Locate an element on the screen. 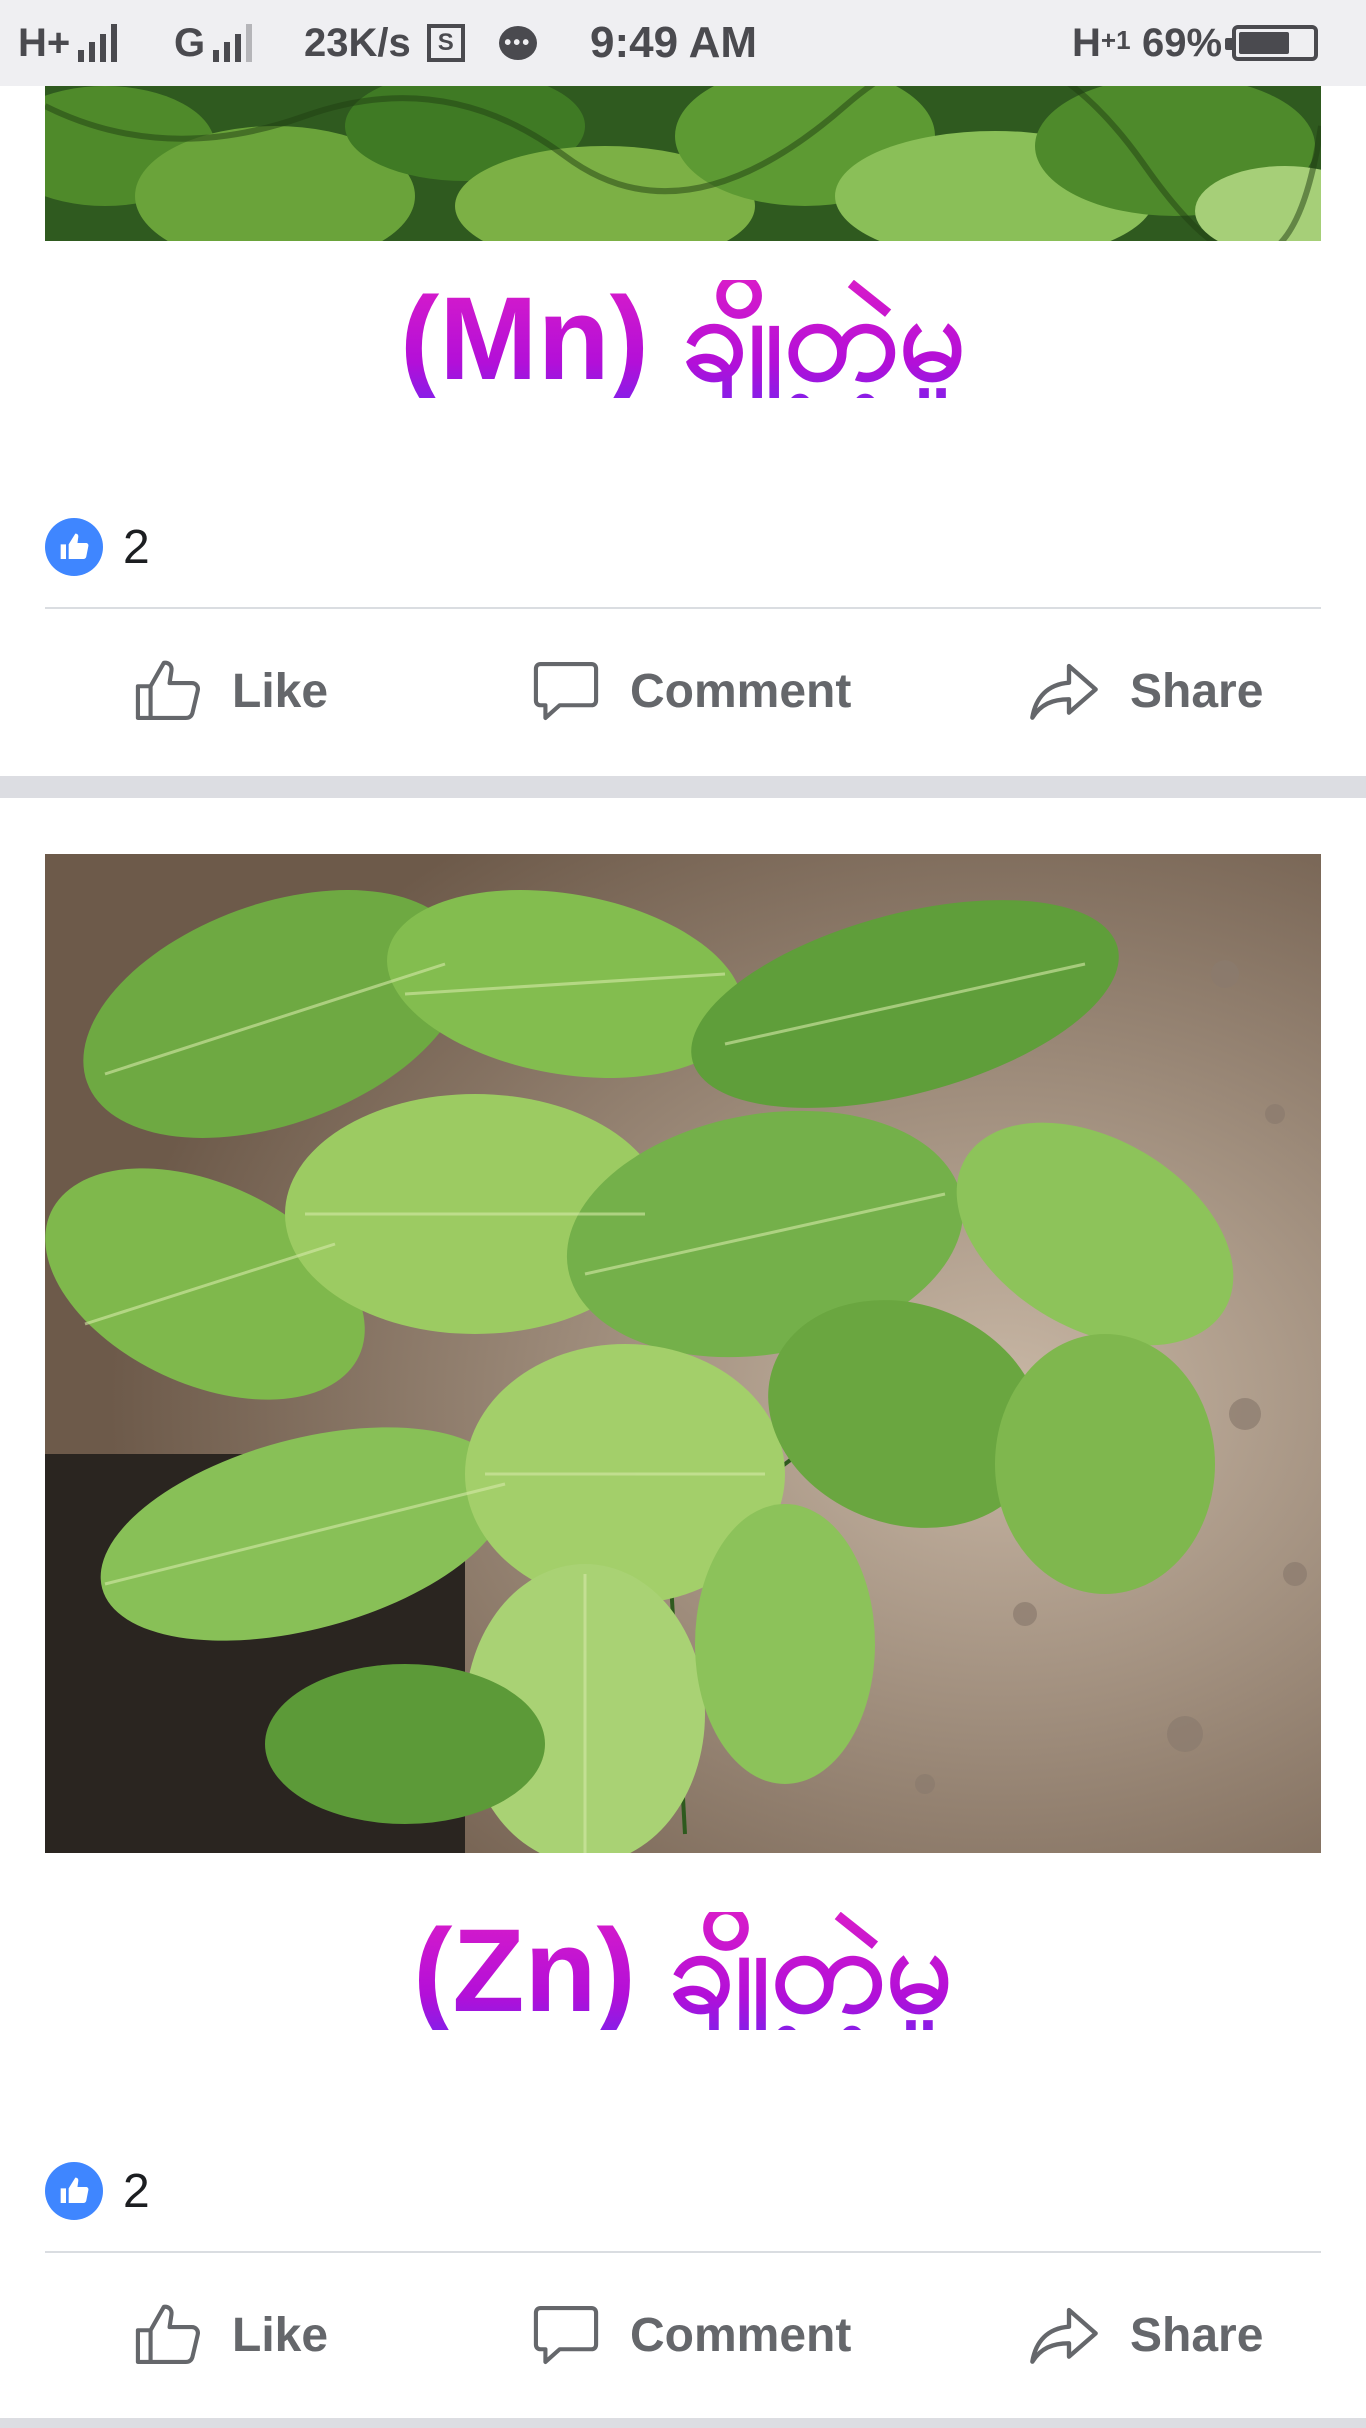 The width and height of the screenshot is (1366, 2428). battery-icon is located at coordinates (1272, 43).